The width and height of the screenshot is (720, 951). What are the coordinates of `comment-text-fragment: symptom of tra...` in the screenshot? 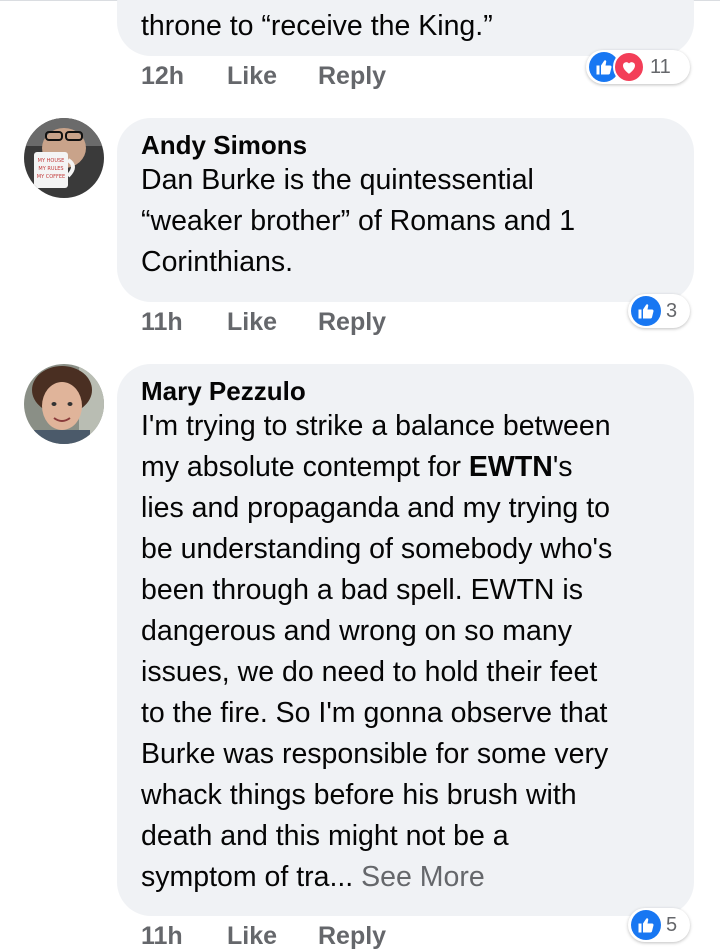 It's located at (247, 877).